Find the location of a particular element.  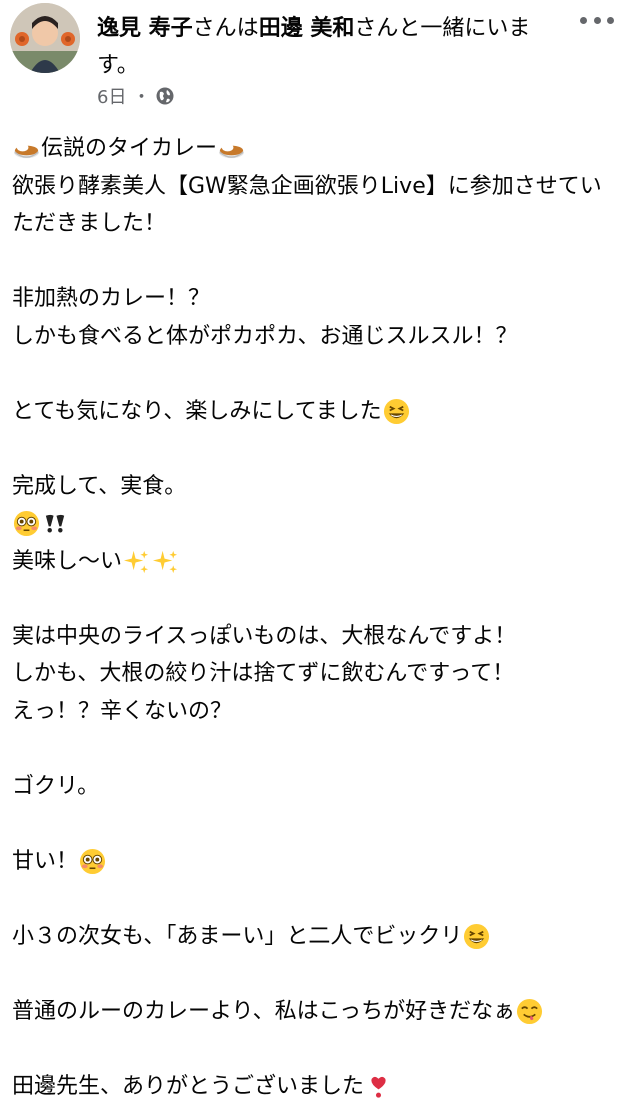

body-line: 美味し〜い is located at coordinates (314, 562).